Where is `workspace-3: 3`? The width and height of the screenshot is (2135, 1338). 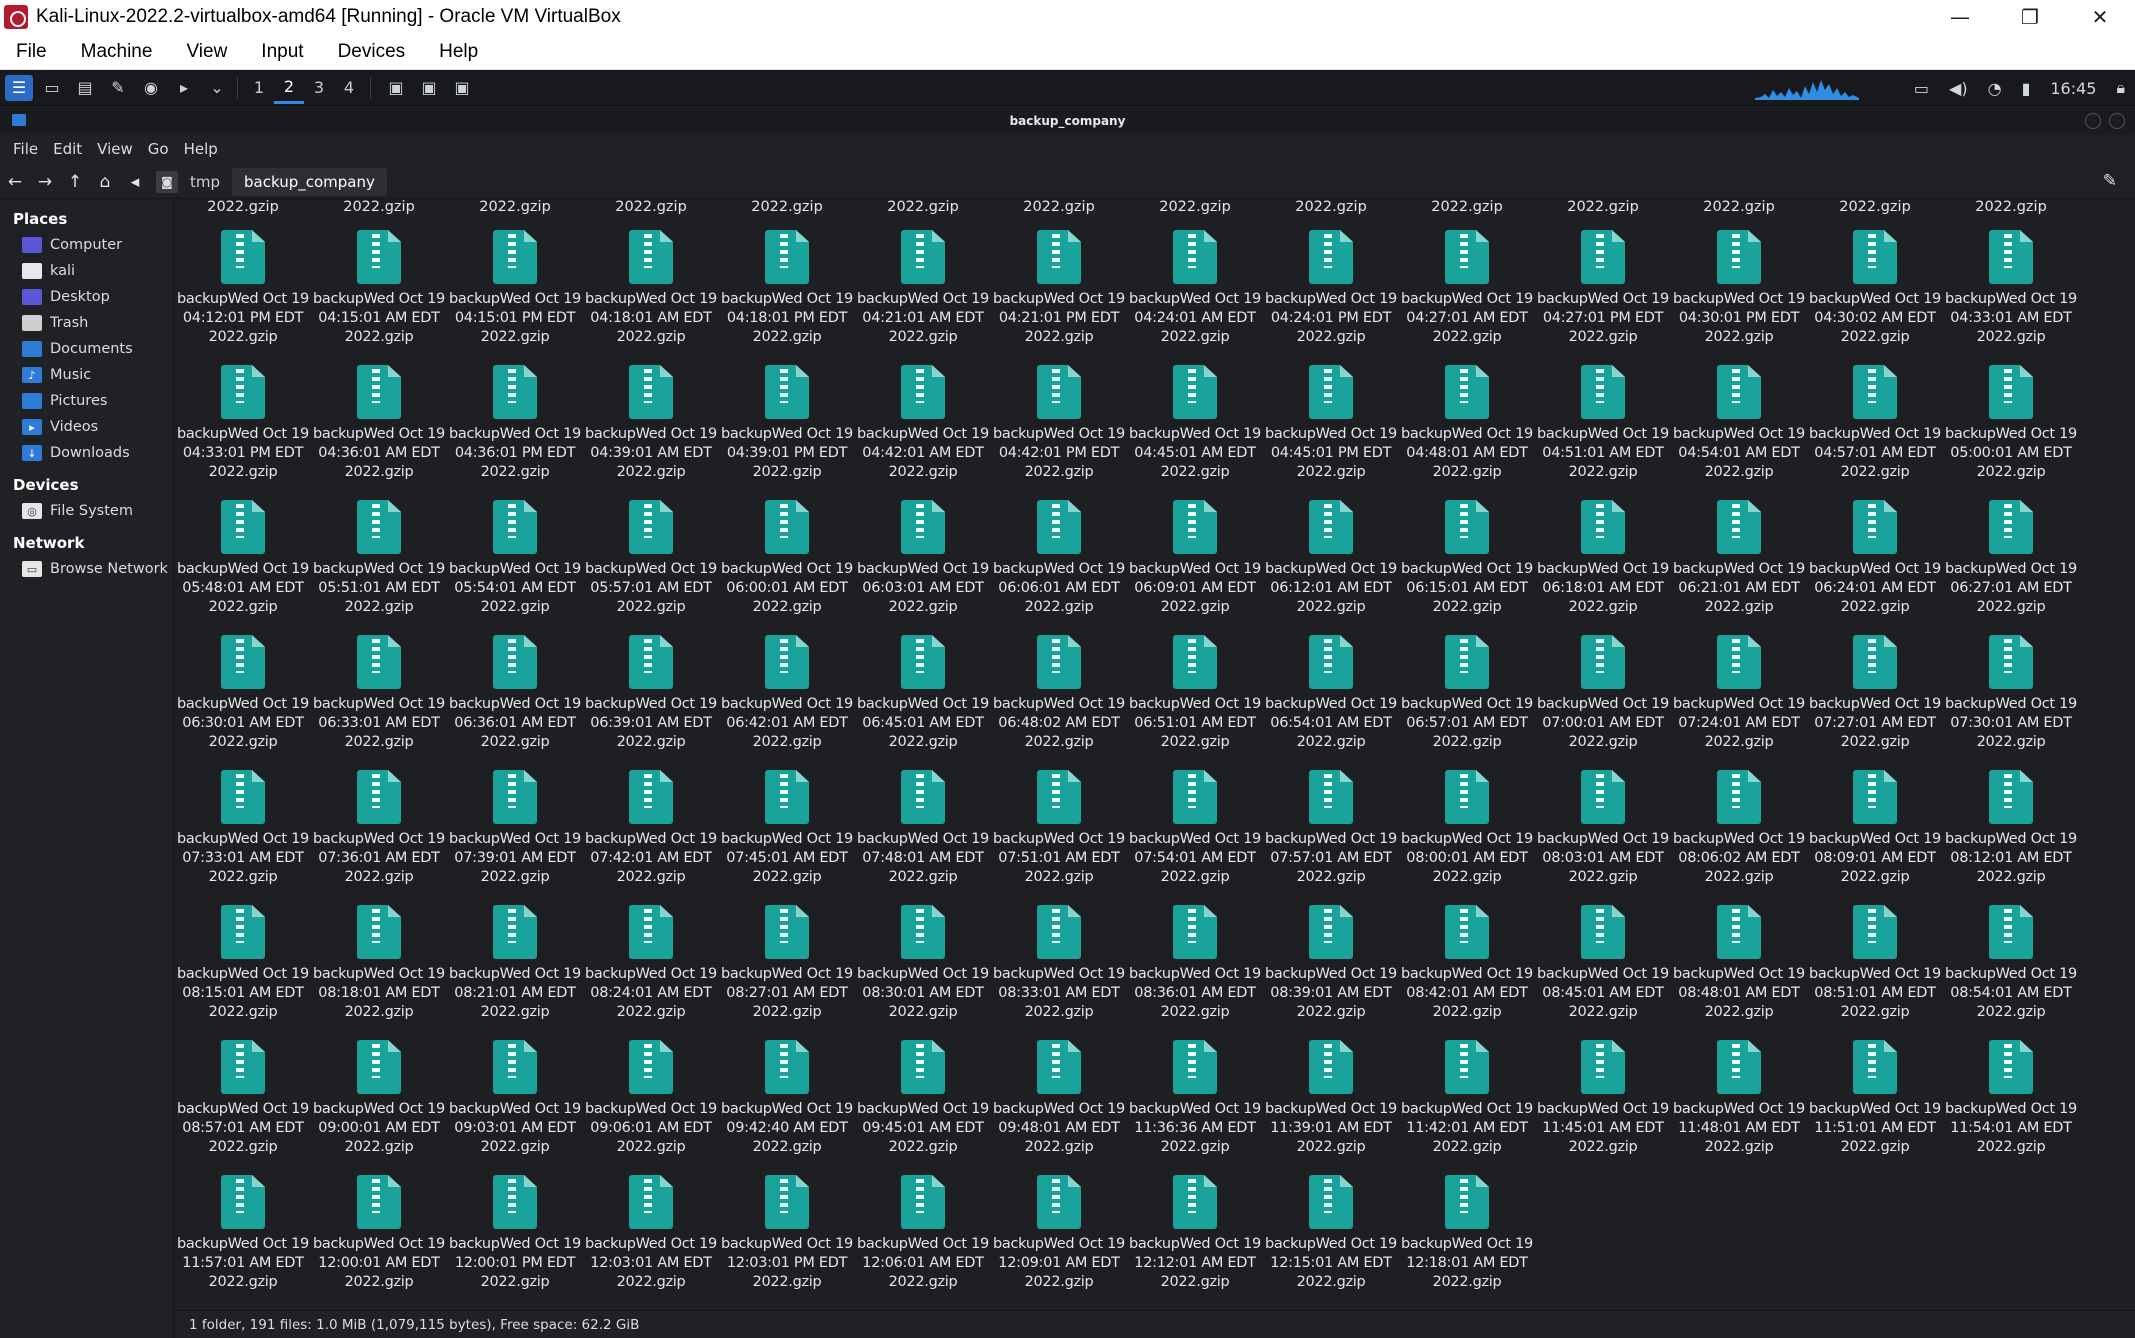
workspace-3: 3 is located at coordinates (319, 88).